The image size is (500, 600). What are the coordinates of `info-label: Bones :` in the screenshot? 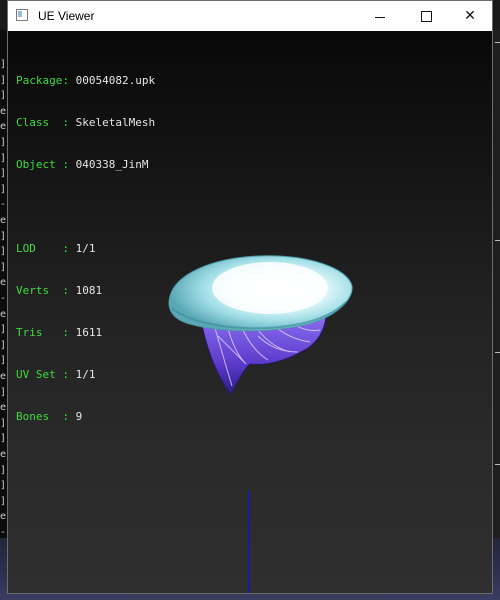 It's located at (42, 416).